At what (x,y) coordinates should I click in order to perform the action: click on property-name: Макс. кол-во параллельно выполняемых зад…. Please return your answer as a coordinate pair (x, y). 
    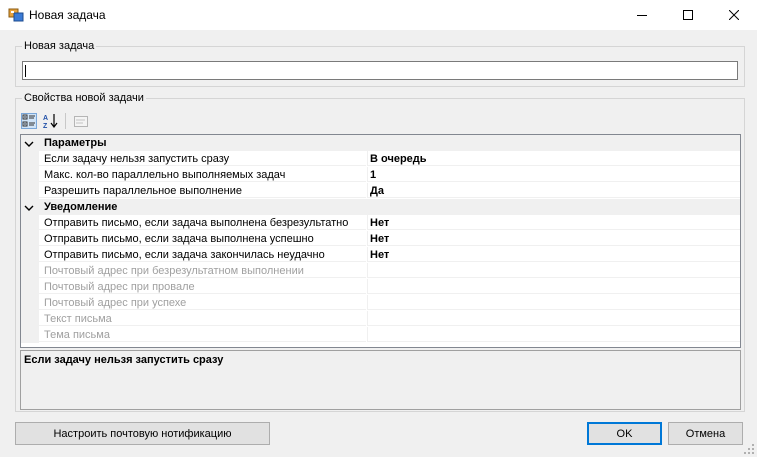
    Looking at the image, I should click on (202, 174).